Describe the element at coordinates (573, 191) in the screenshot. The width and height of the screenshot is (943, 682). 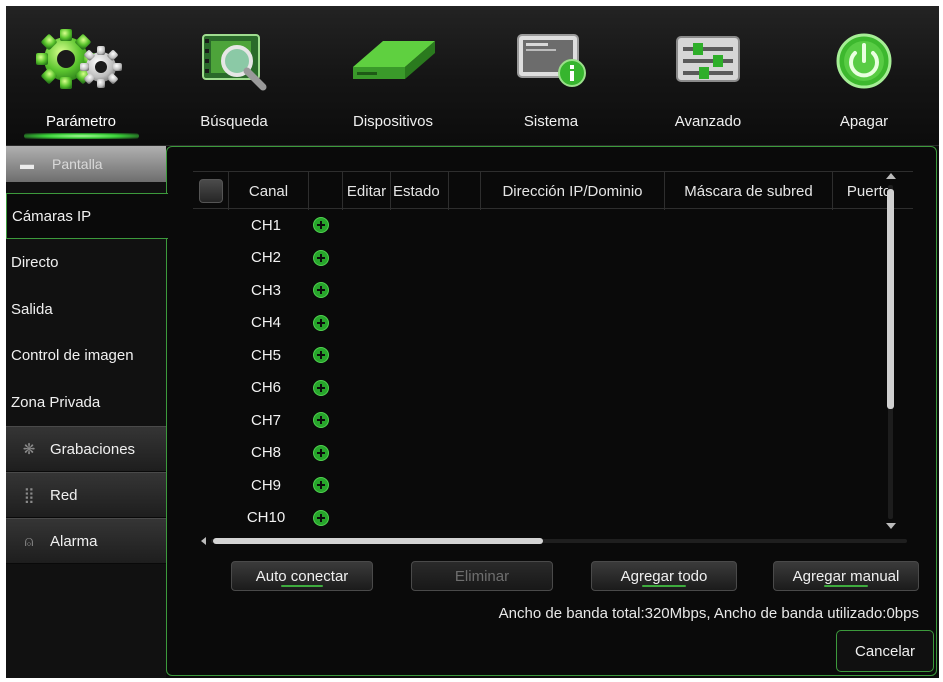
I see `header-ip: Dirección IP/Dominio` at that location.